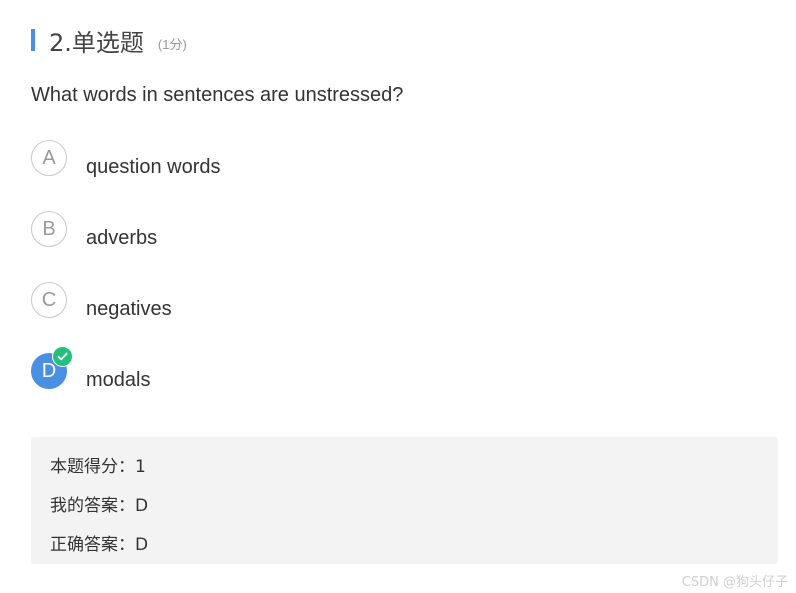 This screenshot has height=593, width=796. Describe the element at coordinates (99, 506) in the screenshot. I see `my-answer-line: 我的答案：D` at that location.